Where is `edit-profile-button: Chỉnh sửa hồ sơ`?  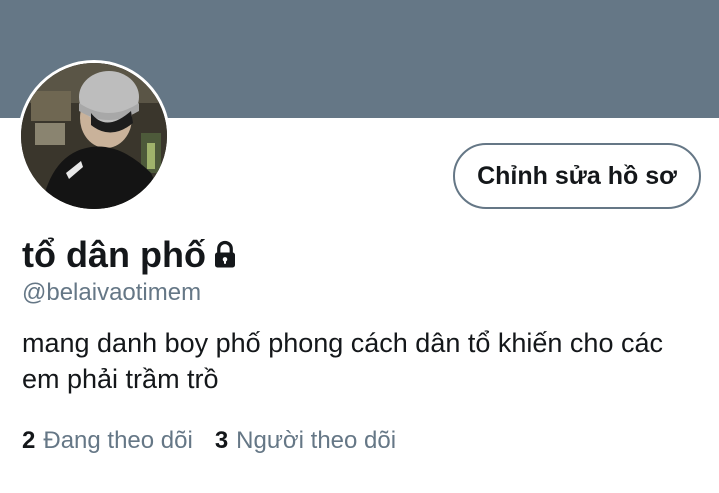 edit-profile-button: Chỉnh sửa hồ sơ is located at coordinates (577, 176).